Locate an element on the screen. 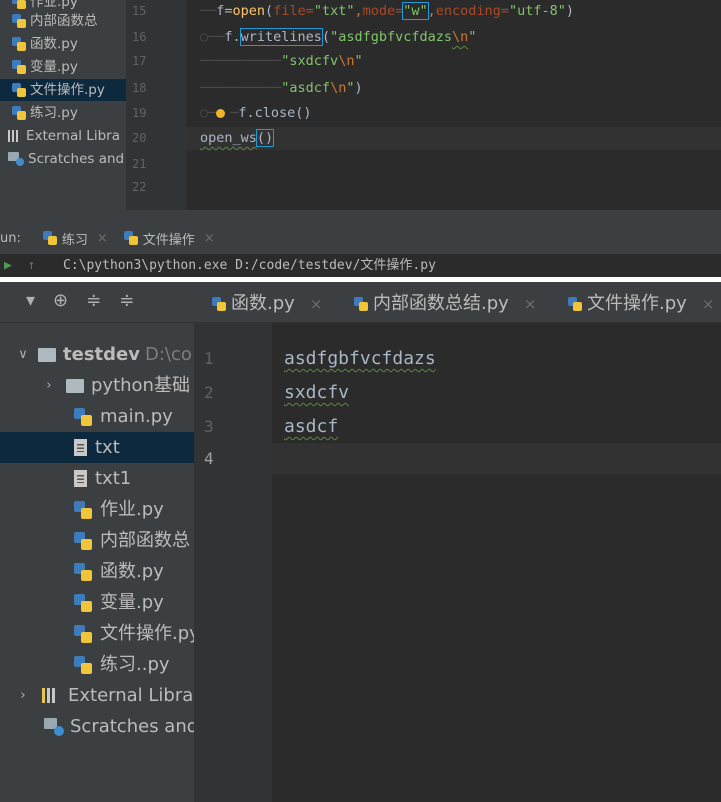  tree-item-practice: 练习..py is located at coordinates (97, 664).